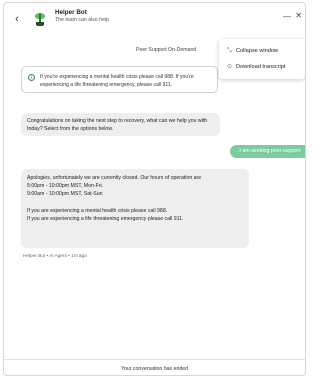  I want to click on message-meta: Helper Bot • AI Agent • 1m ago, so click(55, 255).